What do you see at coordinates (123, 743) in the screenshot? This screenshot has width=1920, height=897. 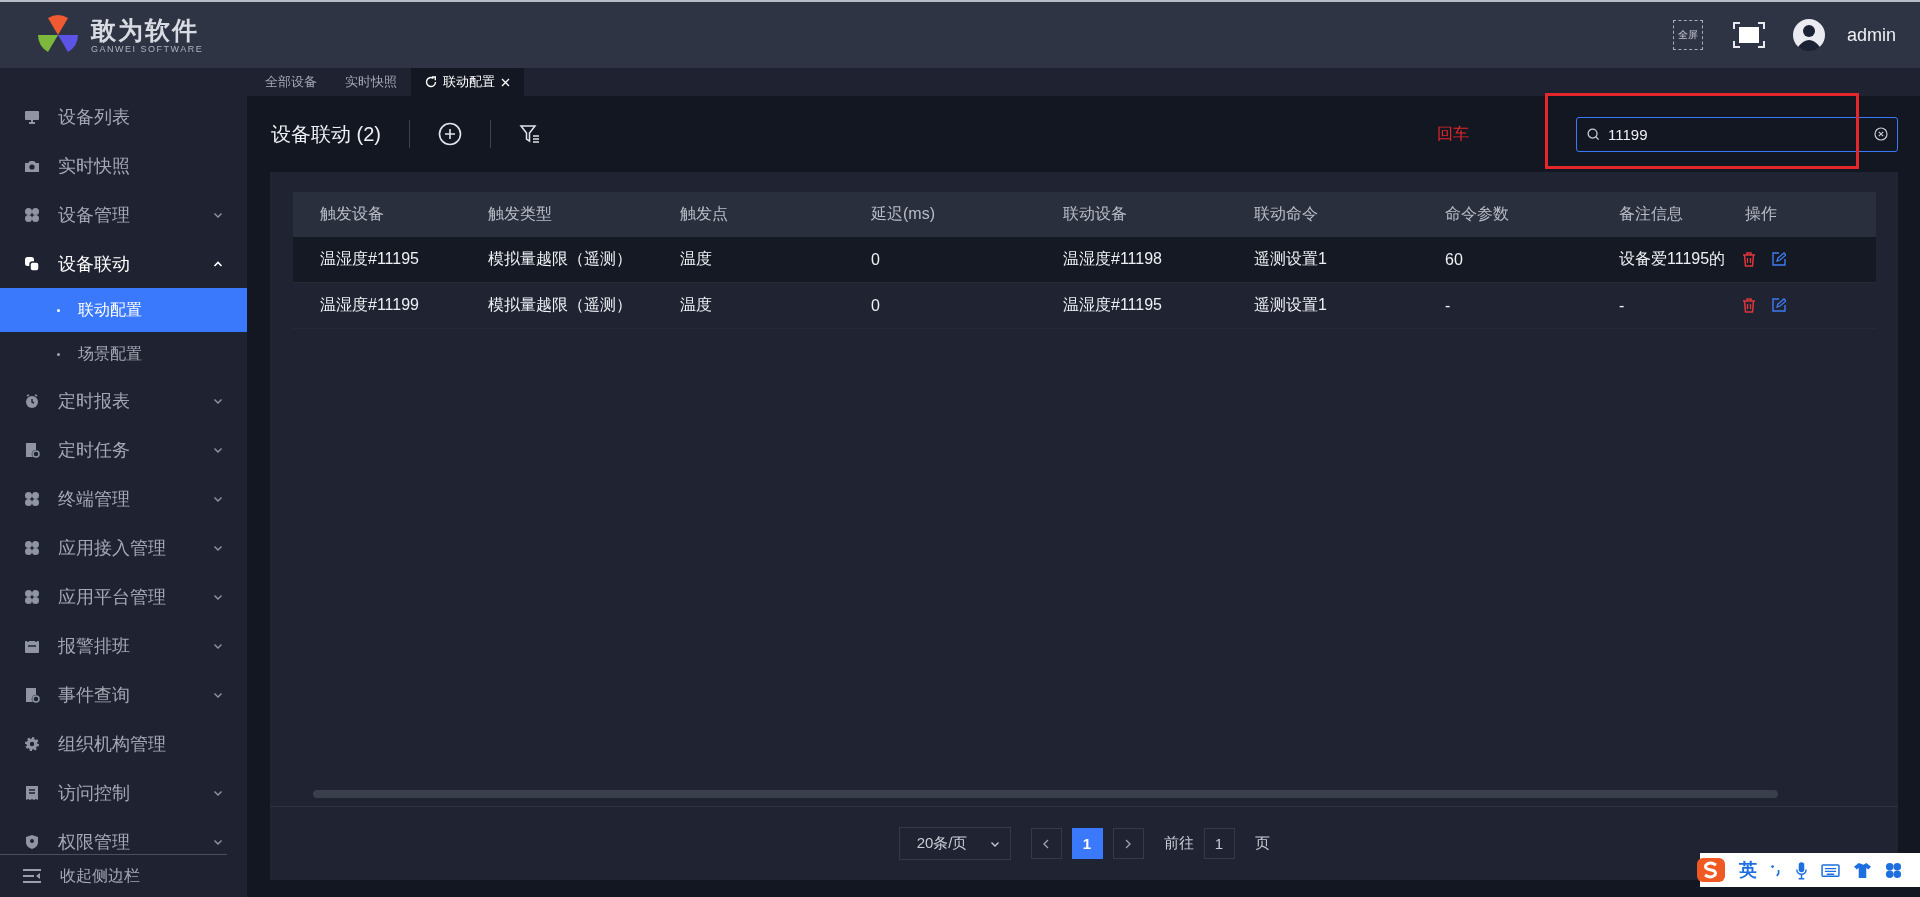 I see `menu-item: 组织机构管理` at bounding box center [123, 743].